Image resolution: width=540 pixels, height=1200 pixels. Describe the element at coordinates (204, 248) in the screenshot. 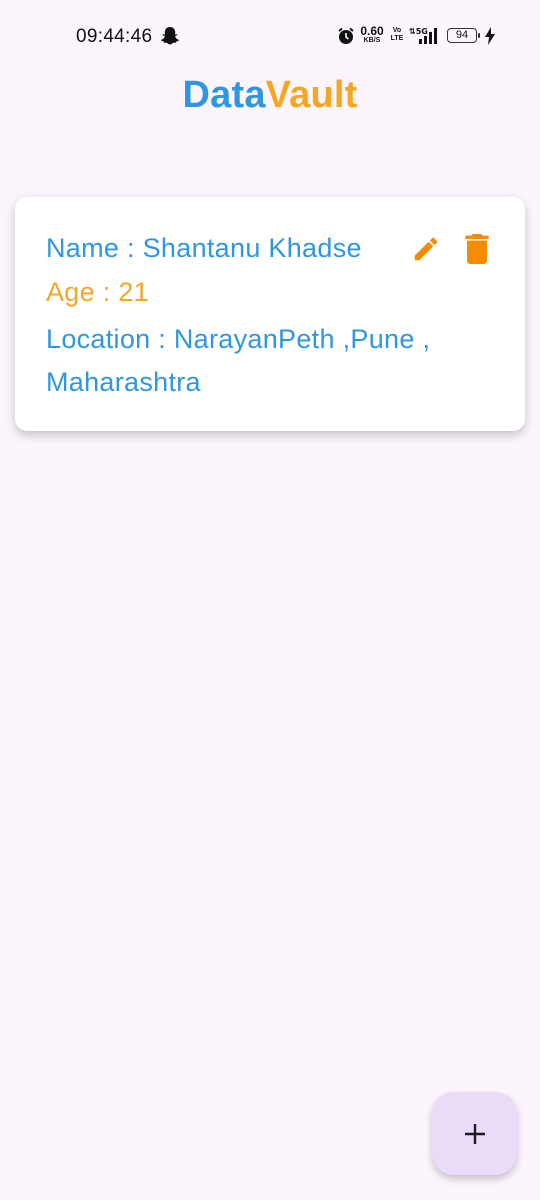

I see `record-name: Name : Shantanu Khadse` at that location.